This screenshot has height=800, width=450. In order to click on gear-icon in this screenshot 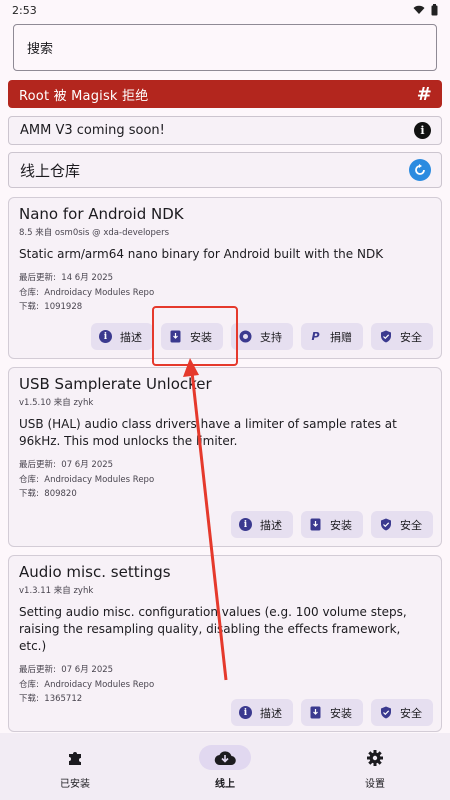, I will do `click(375, 757)`.